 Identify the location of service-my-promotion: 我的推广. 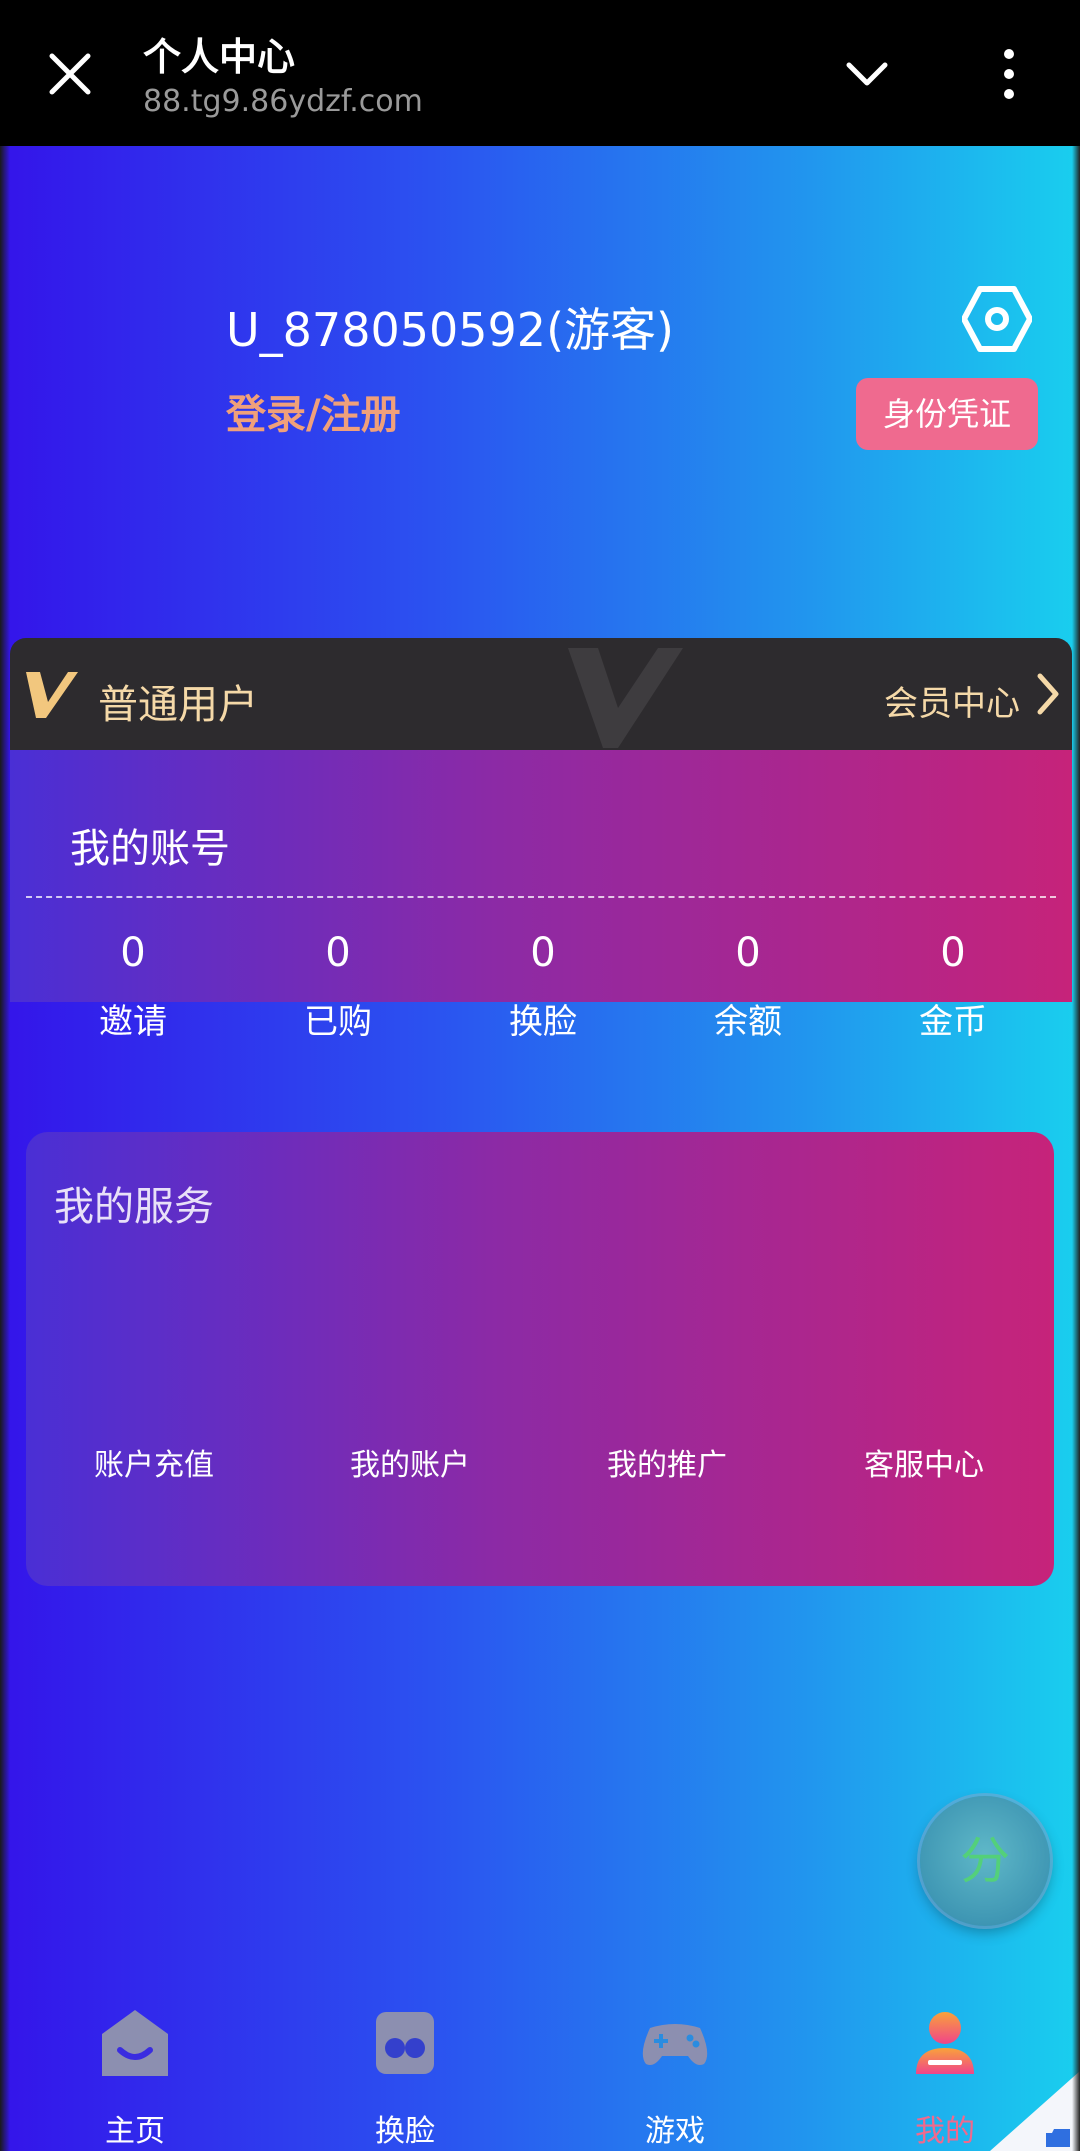
(667, 1462).